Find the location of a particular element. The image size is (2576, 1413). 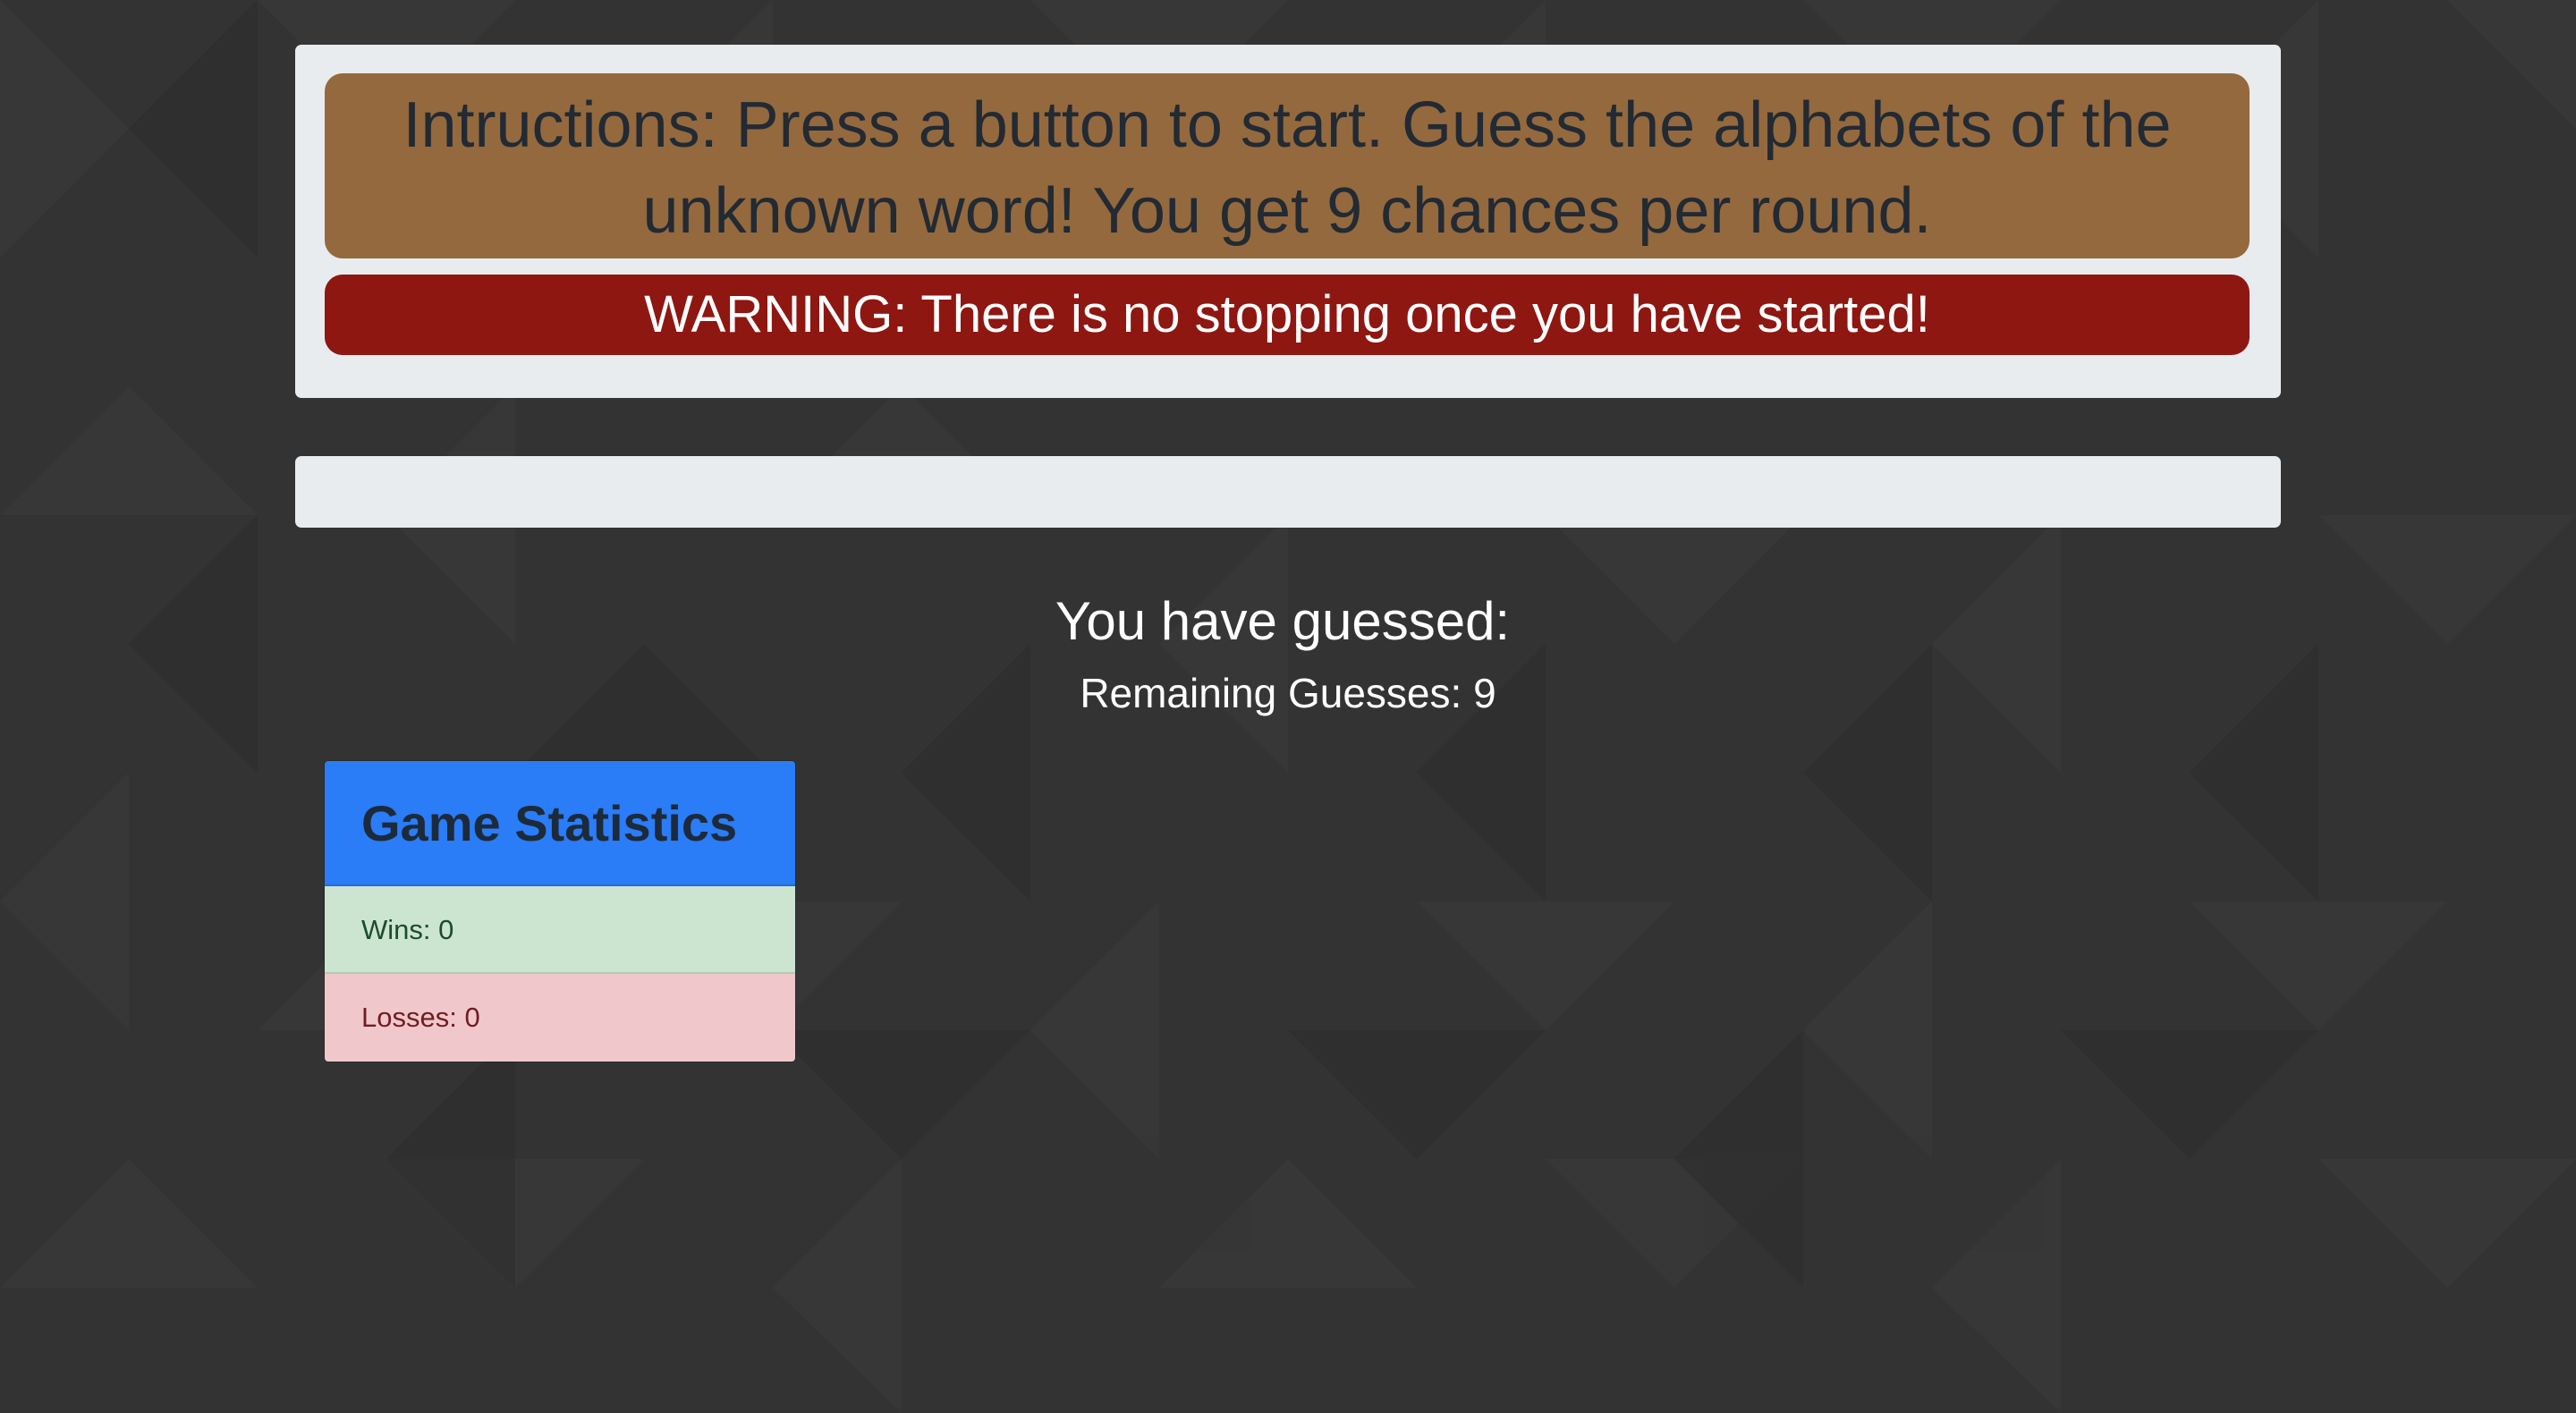

wins-row: Wins: 0 is located at coordinates (560, 930).